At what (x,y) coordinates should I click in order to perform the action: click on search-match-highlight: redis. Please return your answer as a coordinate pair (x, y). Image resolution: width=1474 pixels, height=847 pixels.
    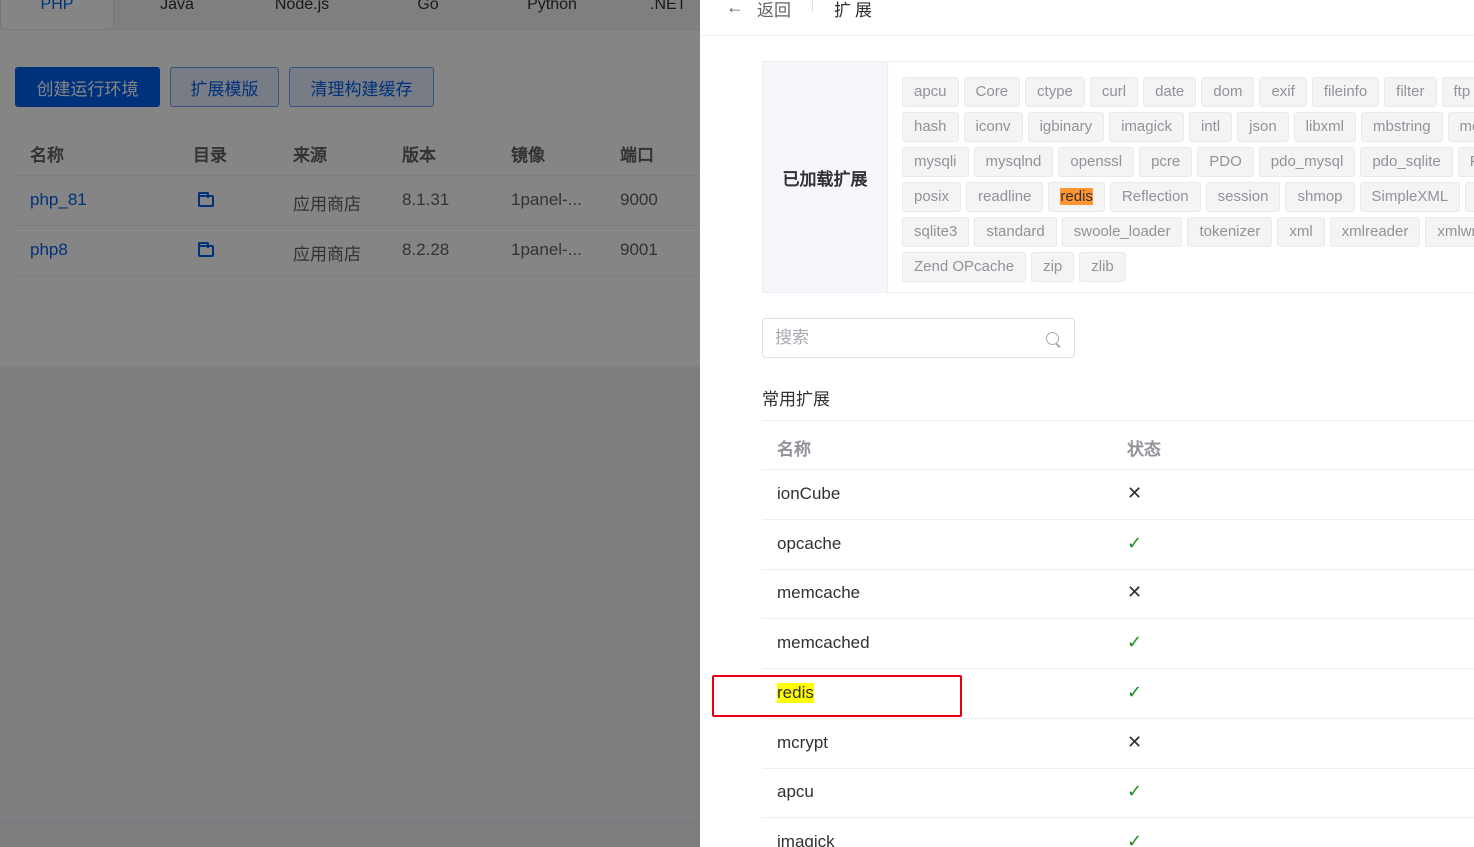
    Looking at the image, I should click on (1076, 196).